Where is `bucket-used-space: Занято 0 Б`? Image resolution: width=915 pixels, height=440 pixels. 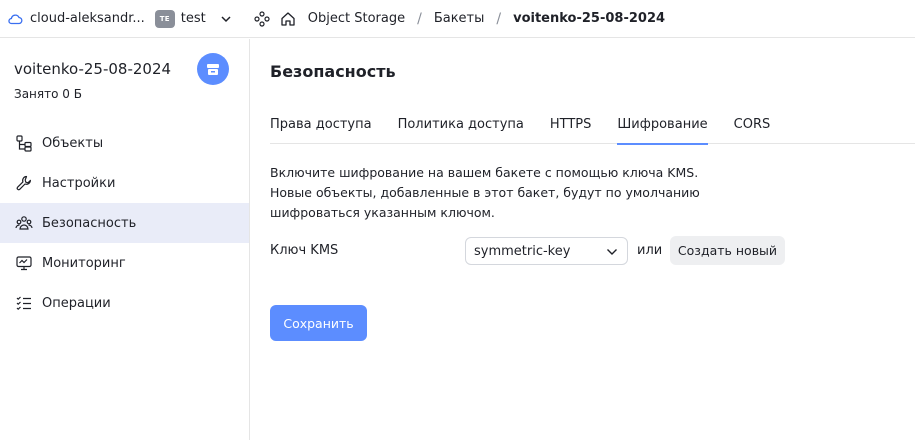
bucket-used-space: Занято 0 Б is located at coordinates (48, 94).